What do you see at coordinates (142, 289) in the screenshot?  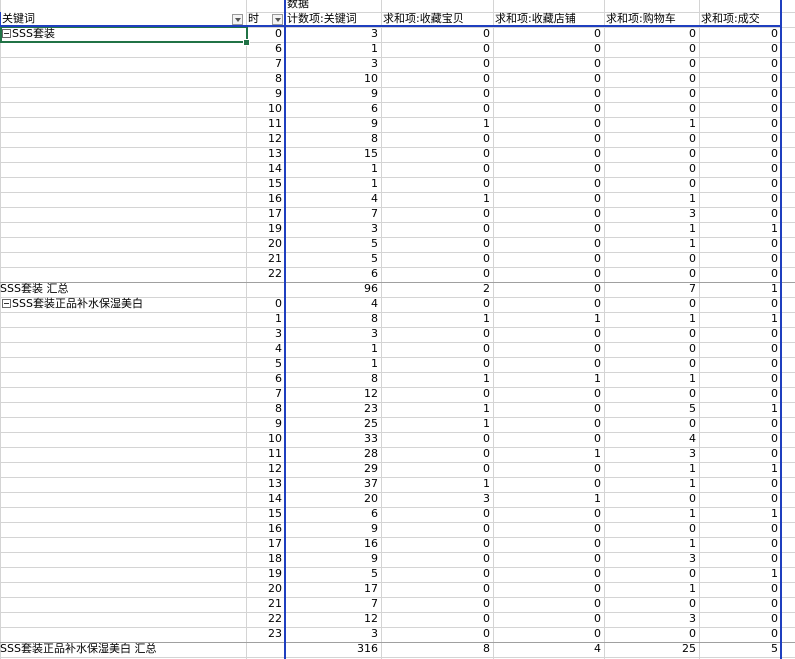 I see `subtotal-label: SSS套装 汇总` at bounding box center [142, 289].